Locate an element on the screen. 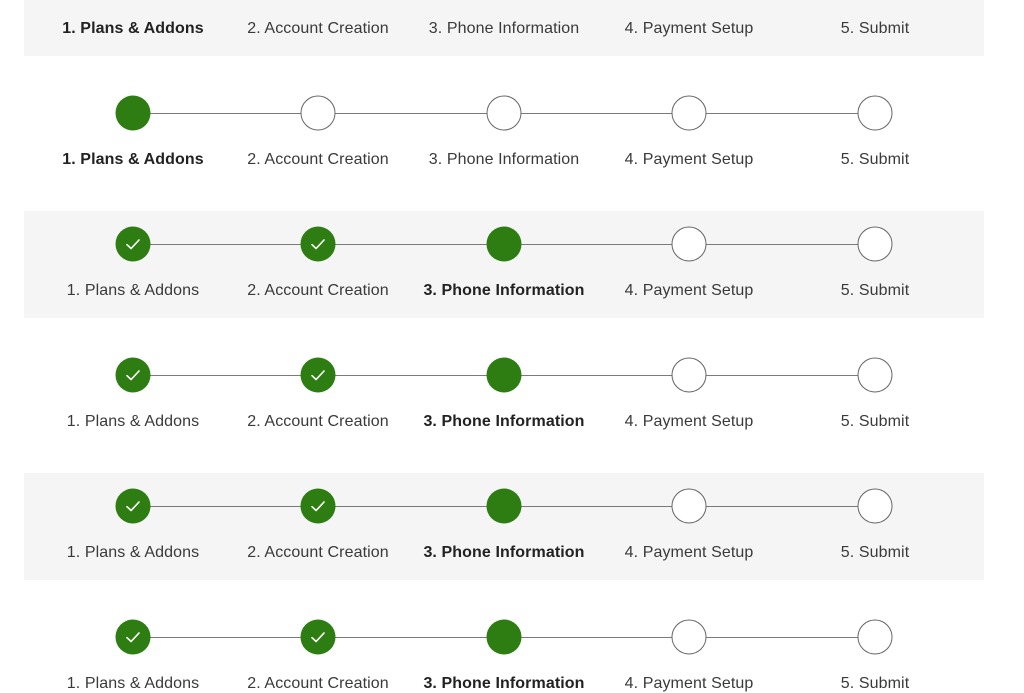 Image resolution: width=1024 pixels, height=693 pixels. header-step-label-4: 4. Payment Setup is located at coordinates (689, 28).